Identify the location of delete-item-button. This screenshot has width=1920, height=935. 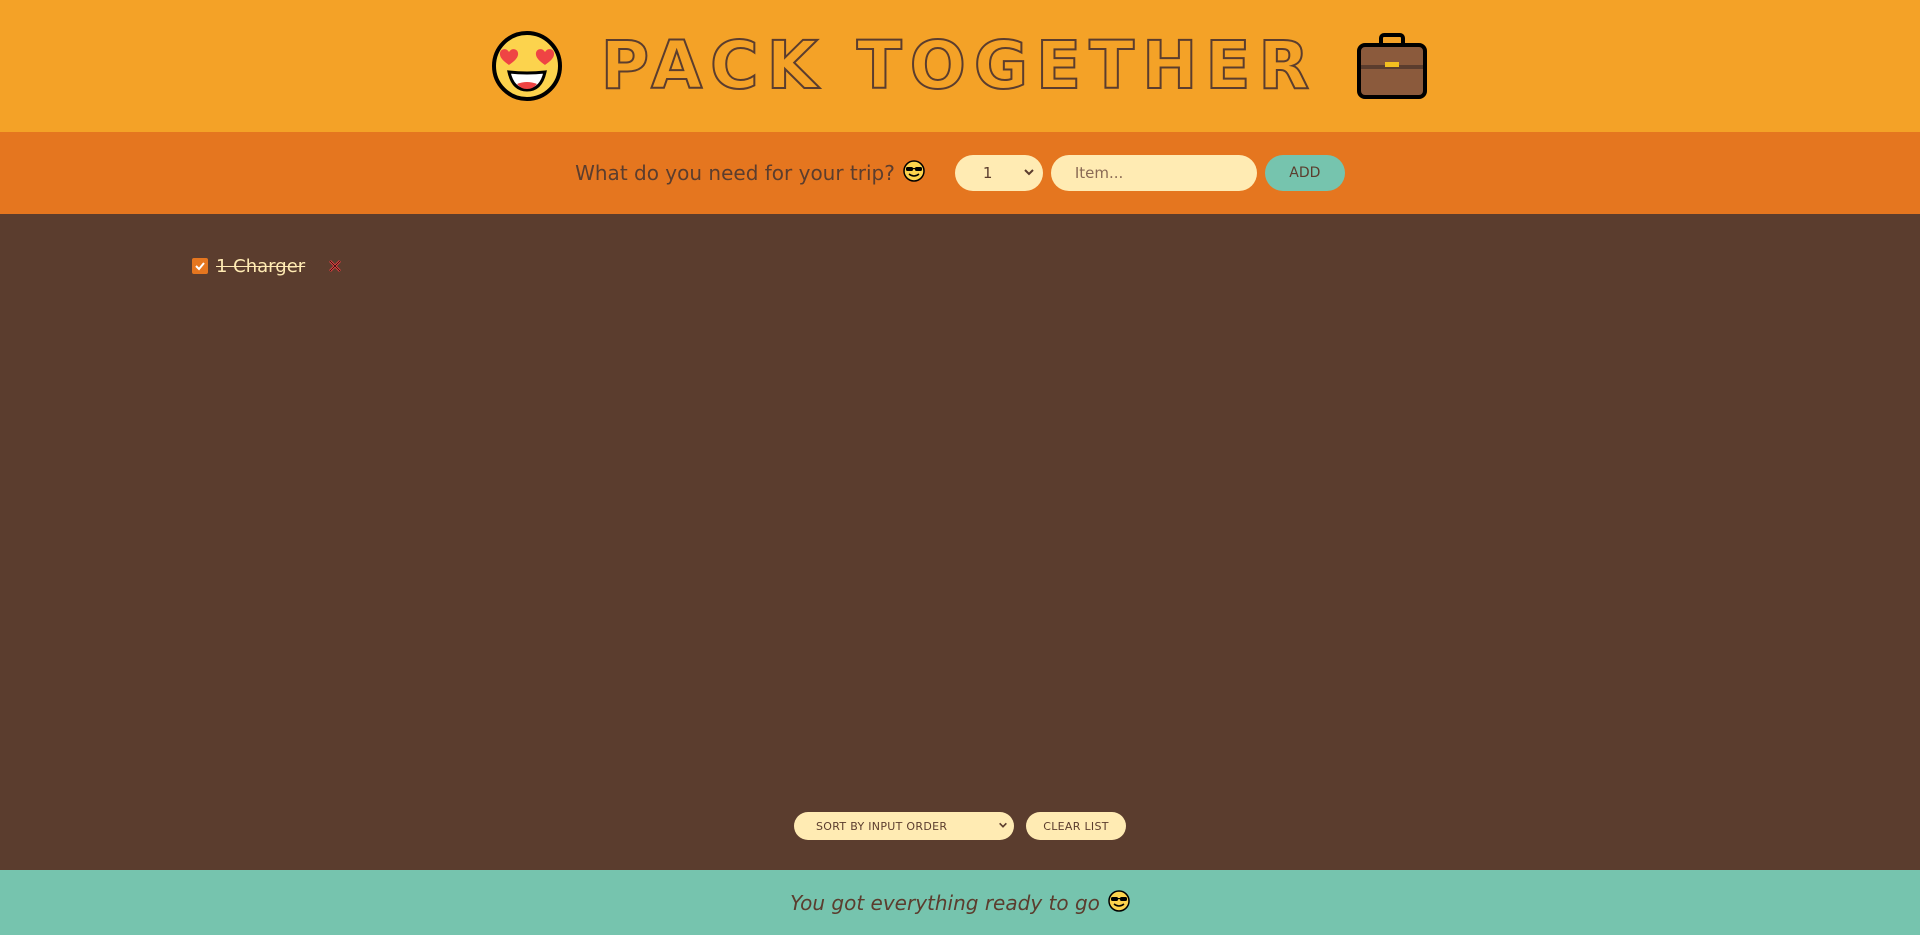
(335, 266).